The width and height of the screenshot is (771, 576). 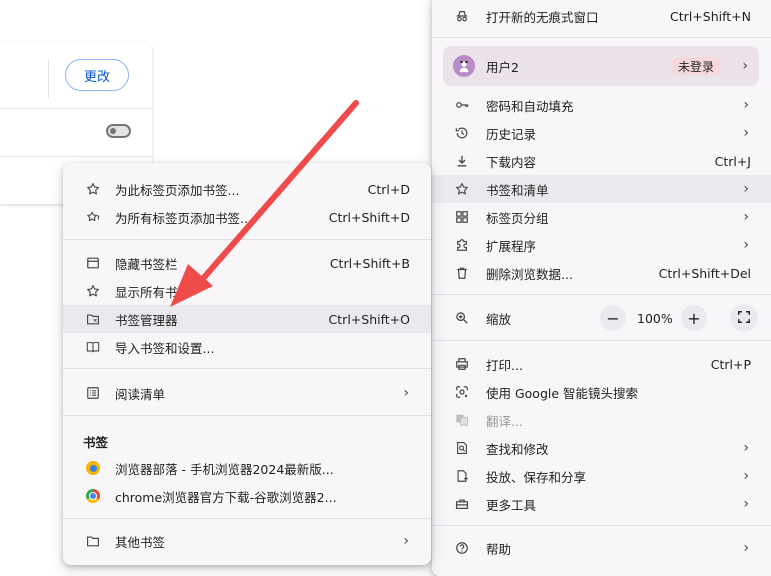 What do you see at coordinates (601, 161) in the screenshot?
I see `menu-item-downloads: 下载内容 Ctrl+J` at bounding box center [601, 161].